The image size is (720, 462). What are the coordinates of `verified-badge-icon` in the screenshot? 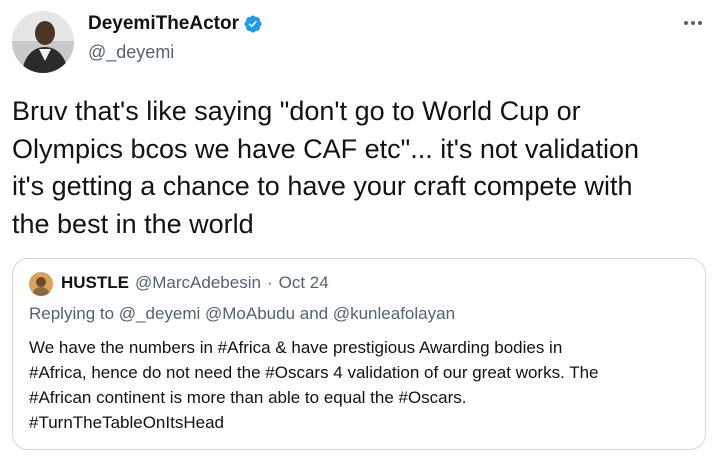 It's located at (253, 24).